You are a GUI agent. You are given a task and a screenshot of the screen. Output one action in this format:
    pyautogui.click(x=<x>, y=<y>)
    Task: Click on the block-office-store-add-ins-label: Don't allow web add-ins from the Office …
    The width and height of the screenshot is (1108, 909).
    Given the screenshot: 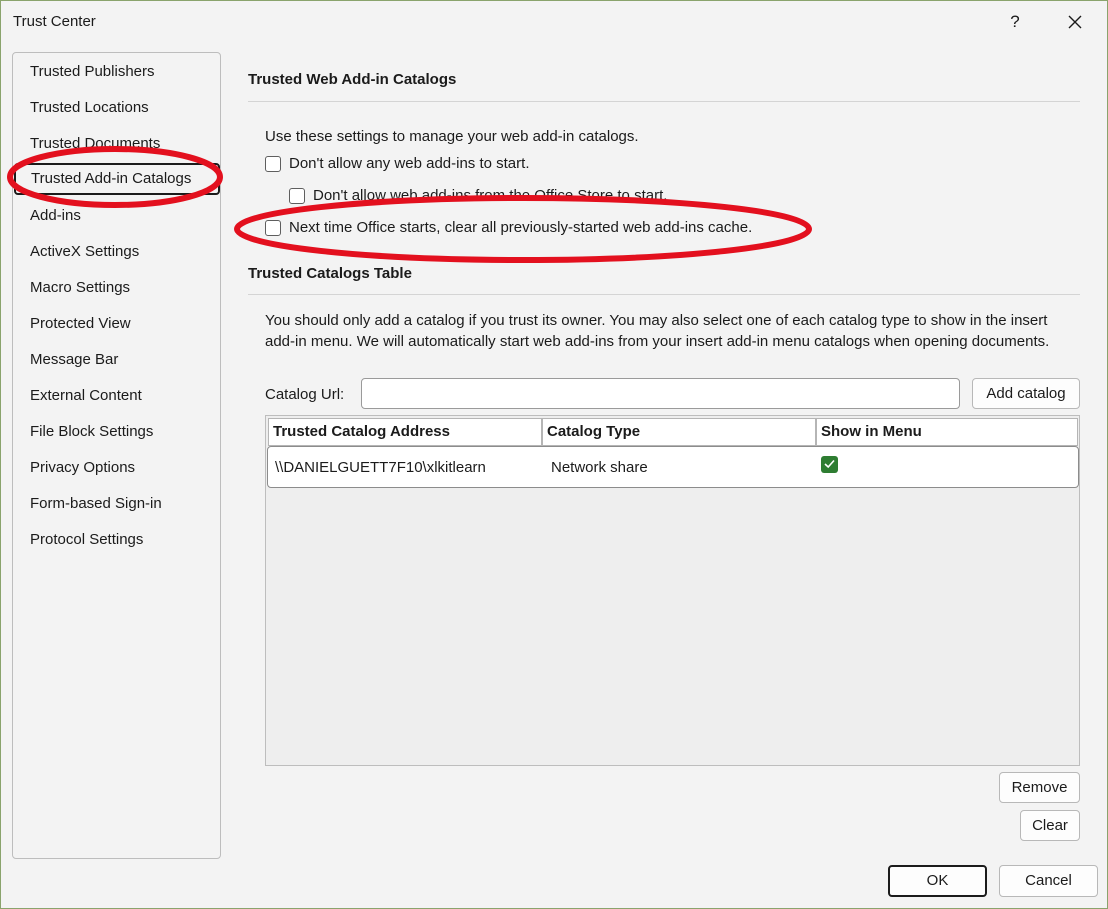 What is the action you would take?
    pyautogui.click(x=490, y=195)
    